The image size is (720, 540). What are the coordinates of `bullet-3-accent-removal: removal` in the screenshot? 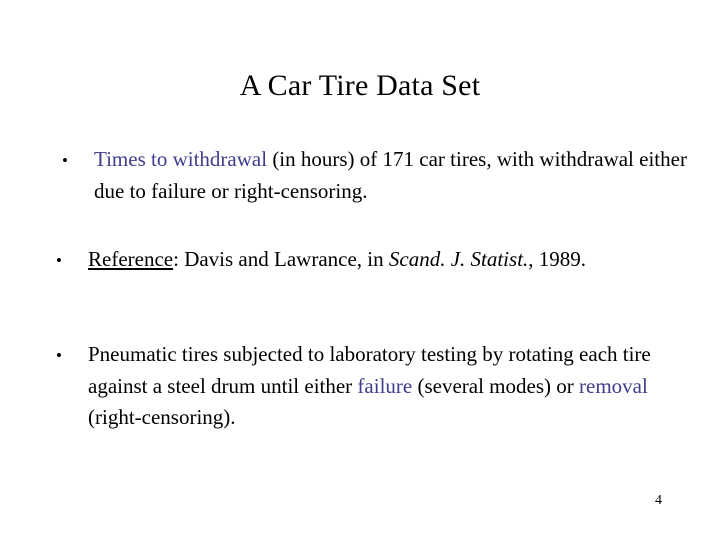 It's located at (613, 386).